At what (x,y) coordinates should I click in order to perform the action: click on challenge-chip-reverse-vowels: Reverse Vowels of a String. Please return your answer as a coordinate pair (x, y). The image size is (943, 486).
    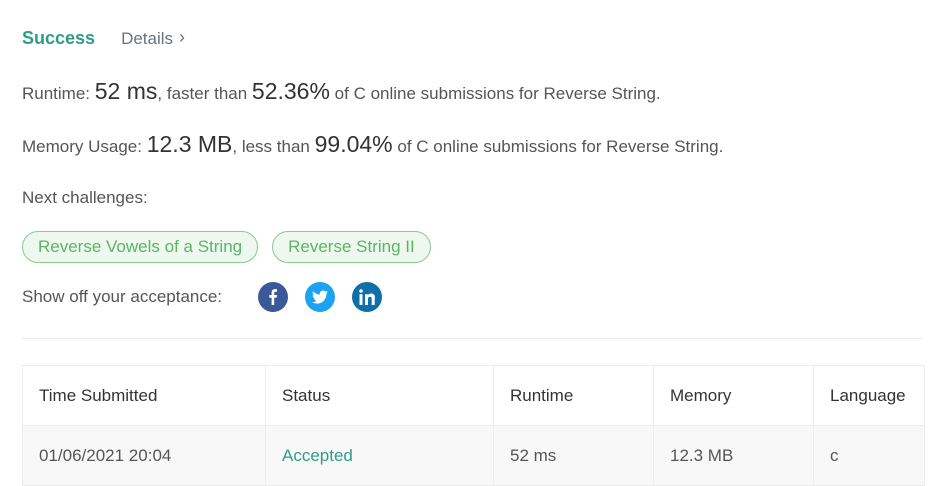
    Looking at the image, I should click on (140, 247).